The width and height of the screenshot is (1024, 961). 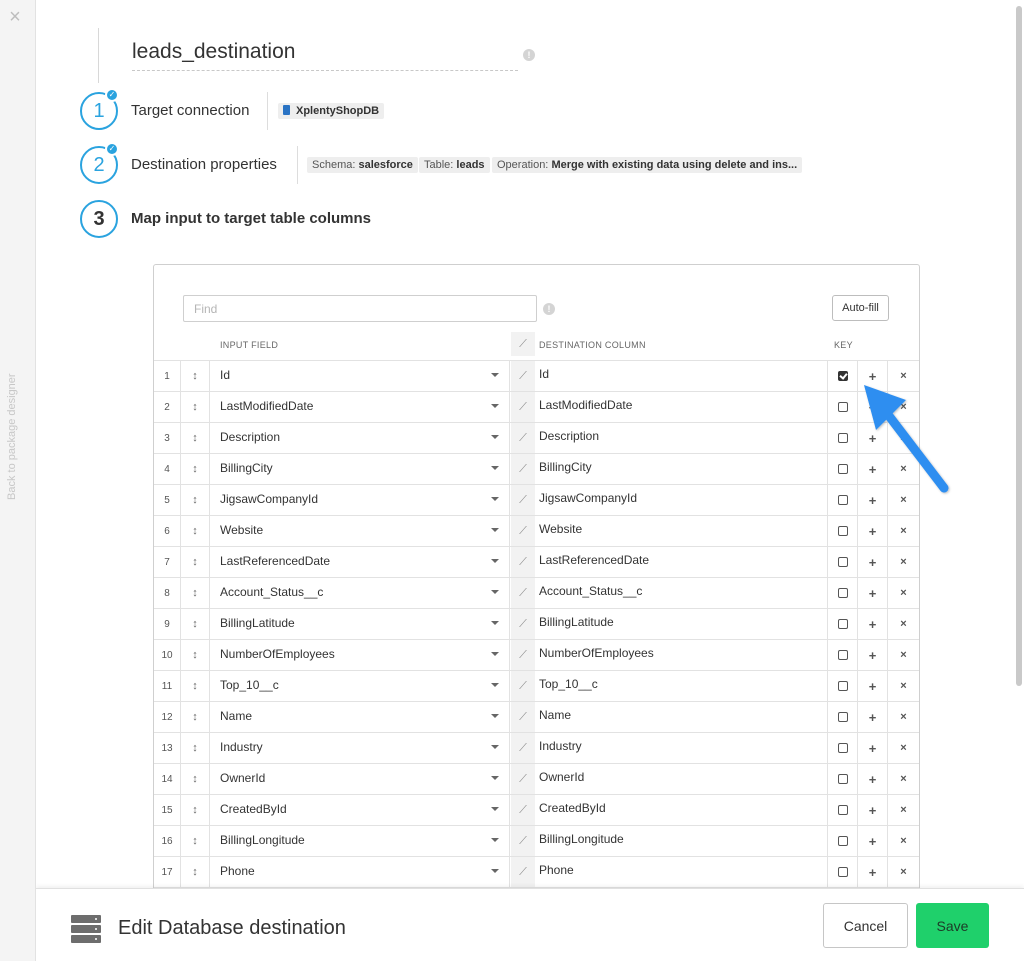 What do you see at coordinates (454, 165) in the screenshot?
I see `table-chip: Table: leads` at bounding box center [454, 165].